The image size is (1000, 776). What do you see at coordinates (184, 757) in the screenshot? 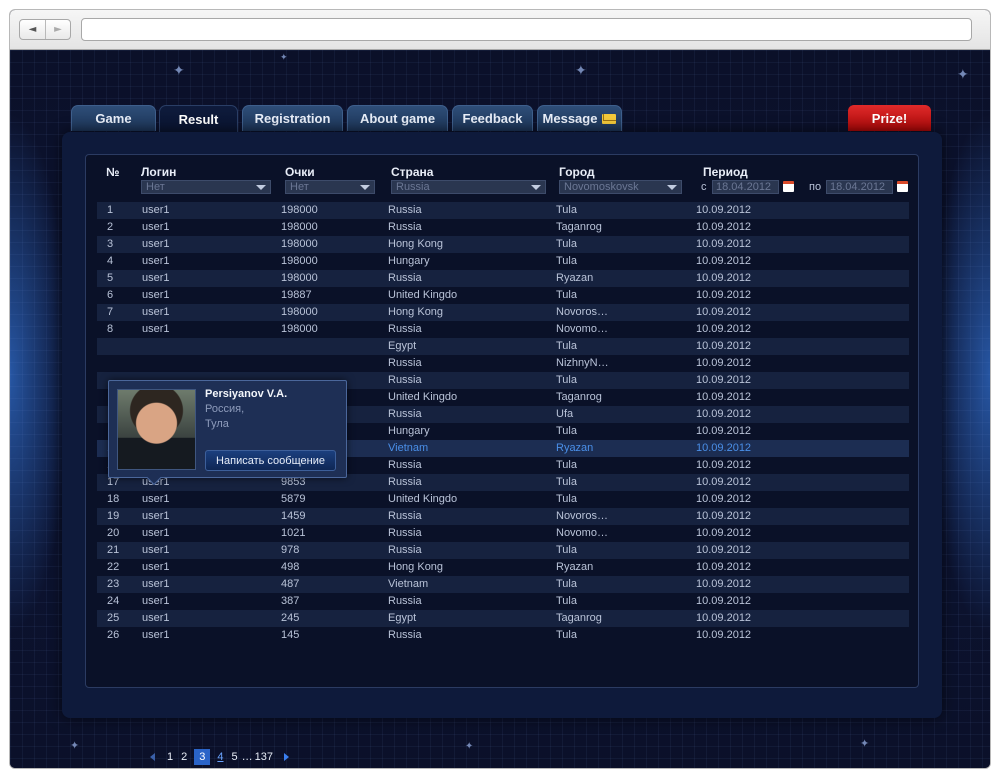
I see `page-link: 2` at bounding box center [184, 757].